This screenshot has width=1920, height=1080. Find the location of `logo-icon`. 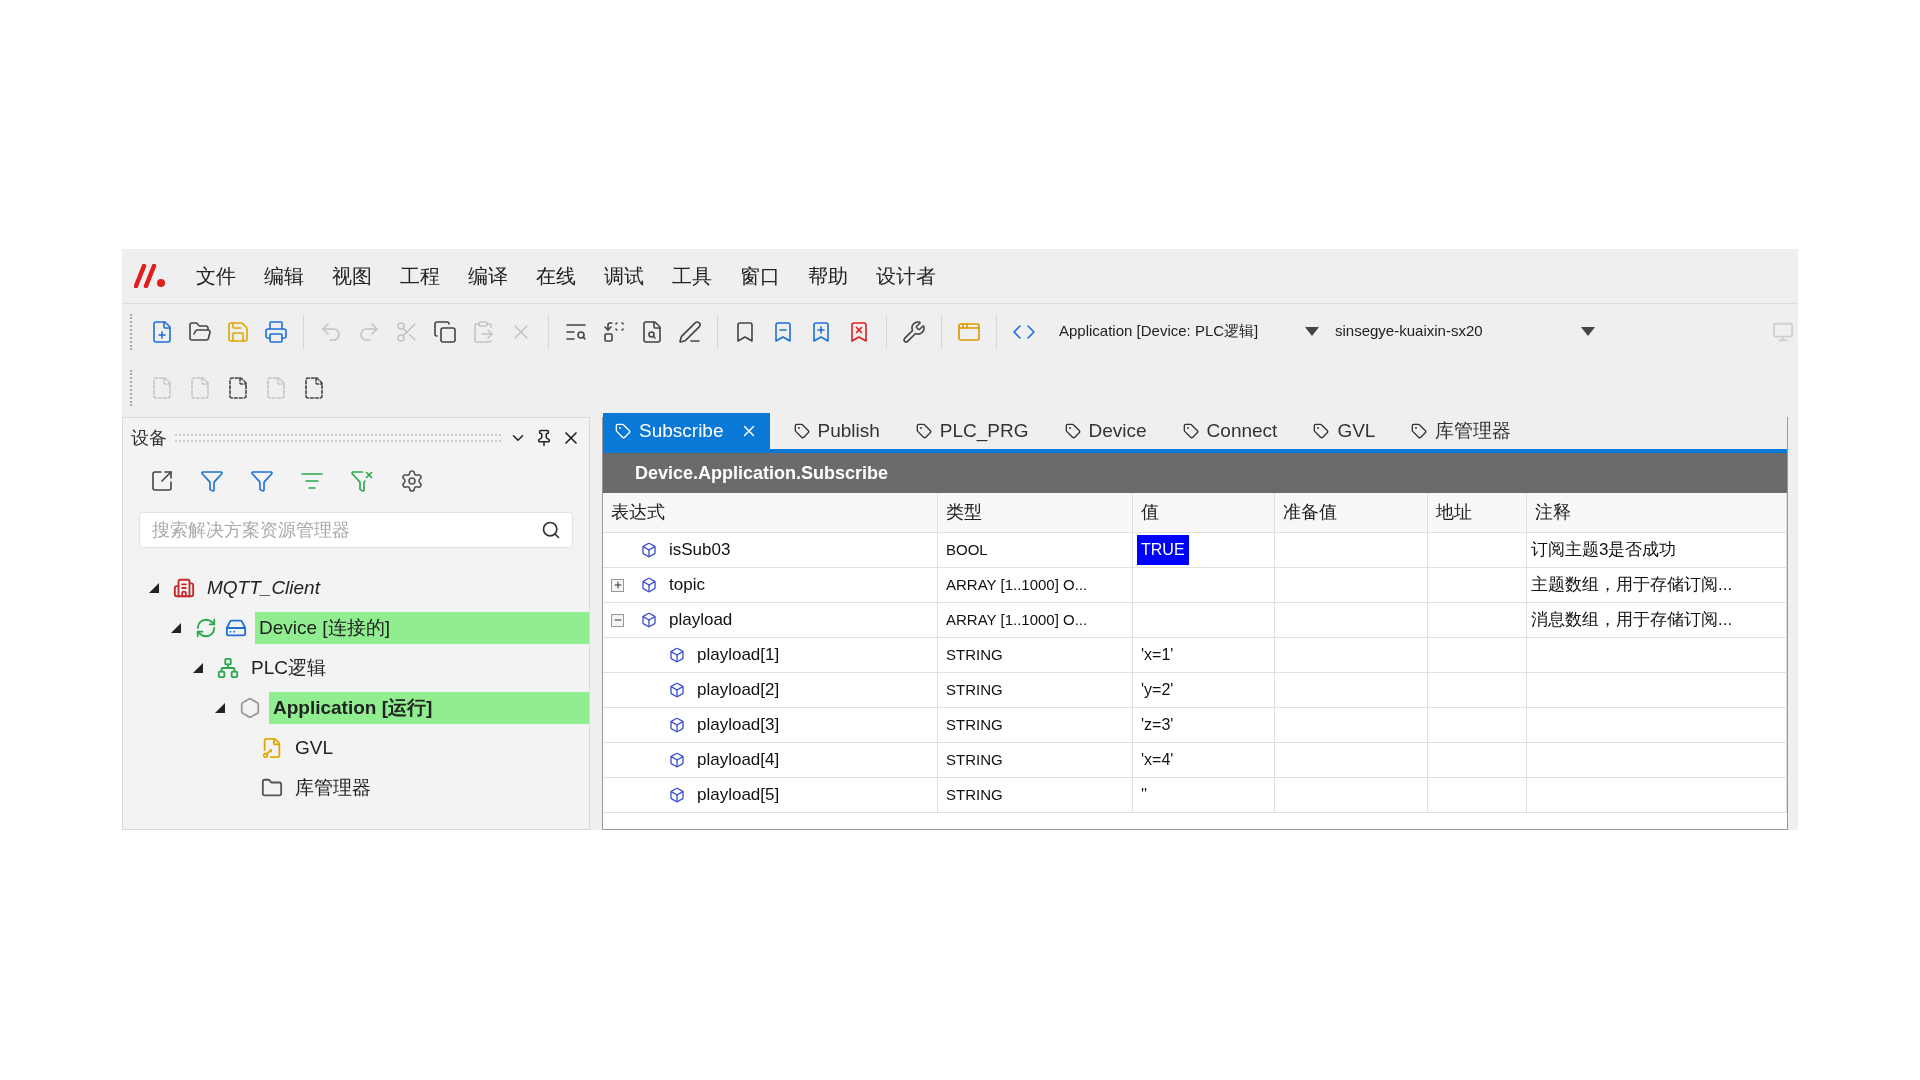

logo-icon is located at coordinates (151, 276).